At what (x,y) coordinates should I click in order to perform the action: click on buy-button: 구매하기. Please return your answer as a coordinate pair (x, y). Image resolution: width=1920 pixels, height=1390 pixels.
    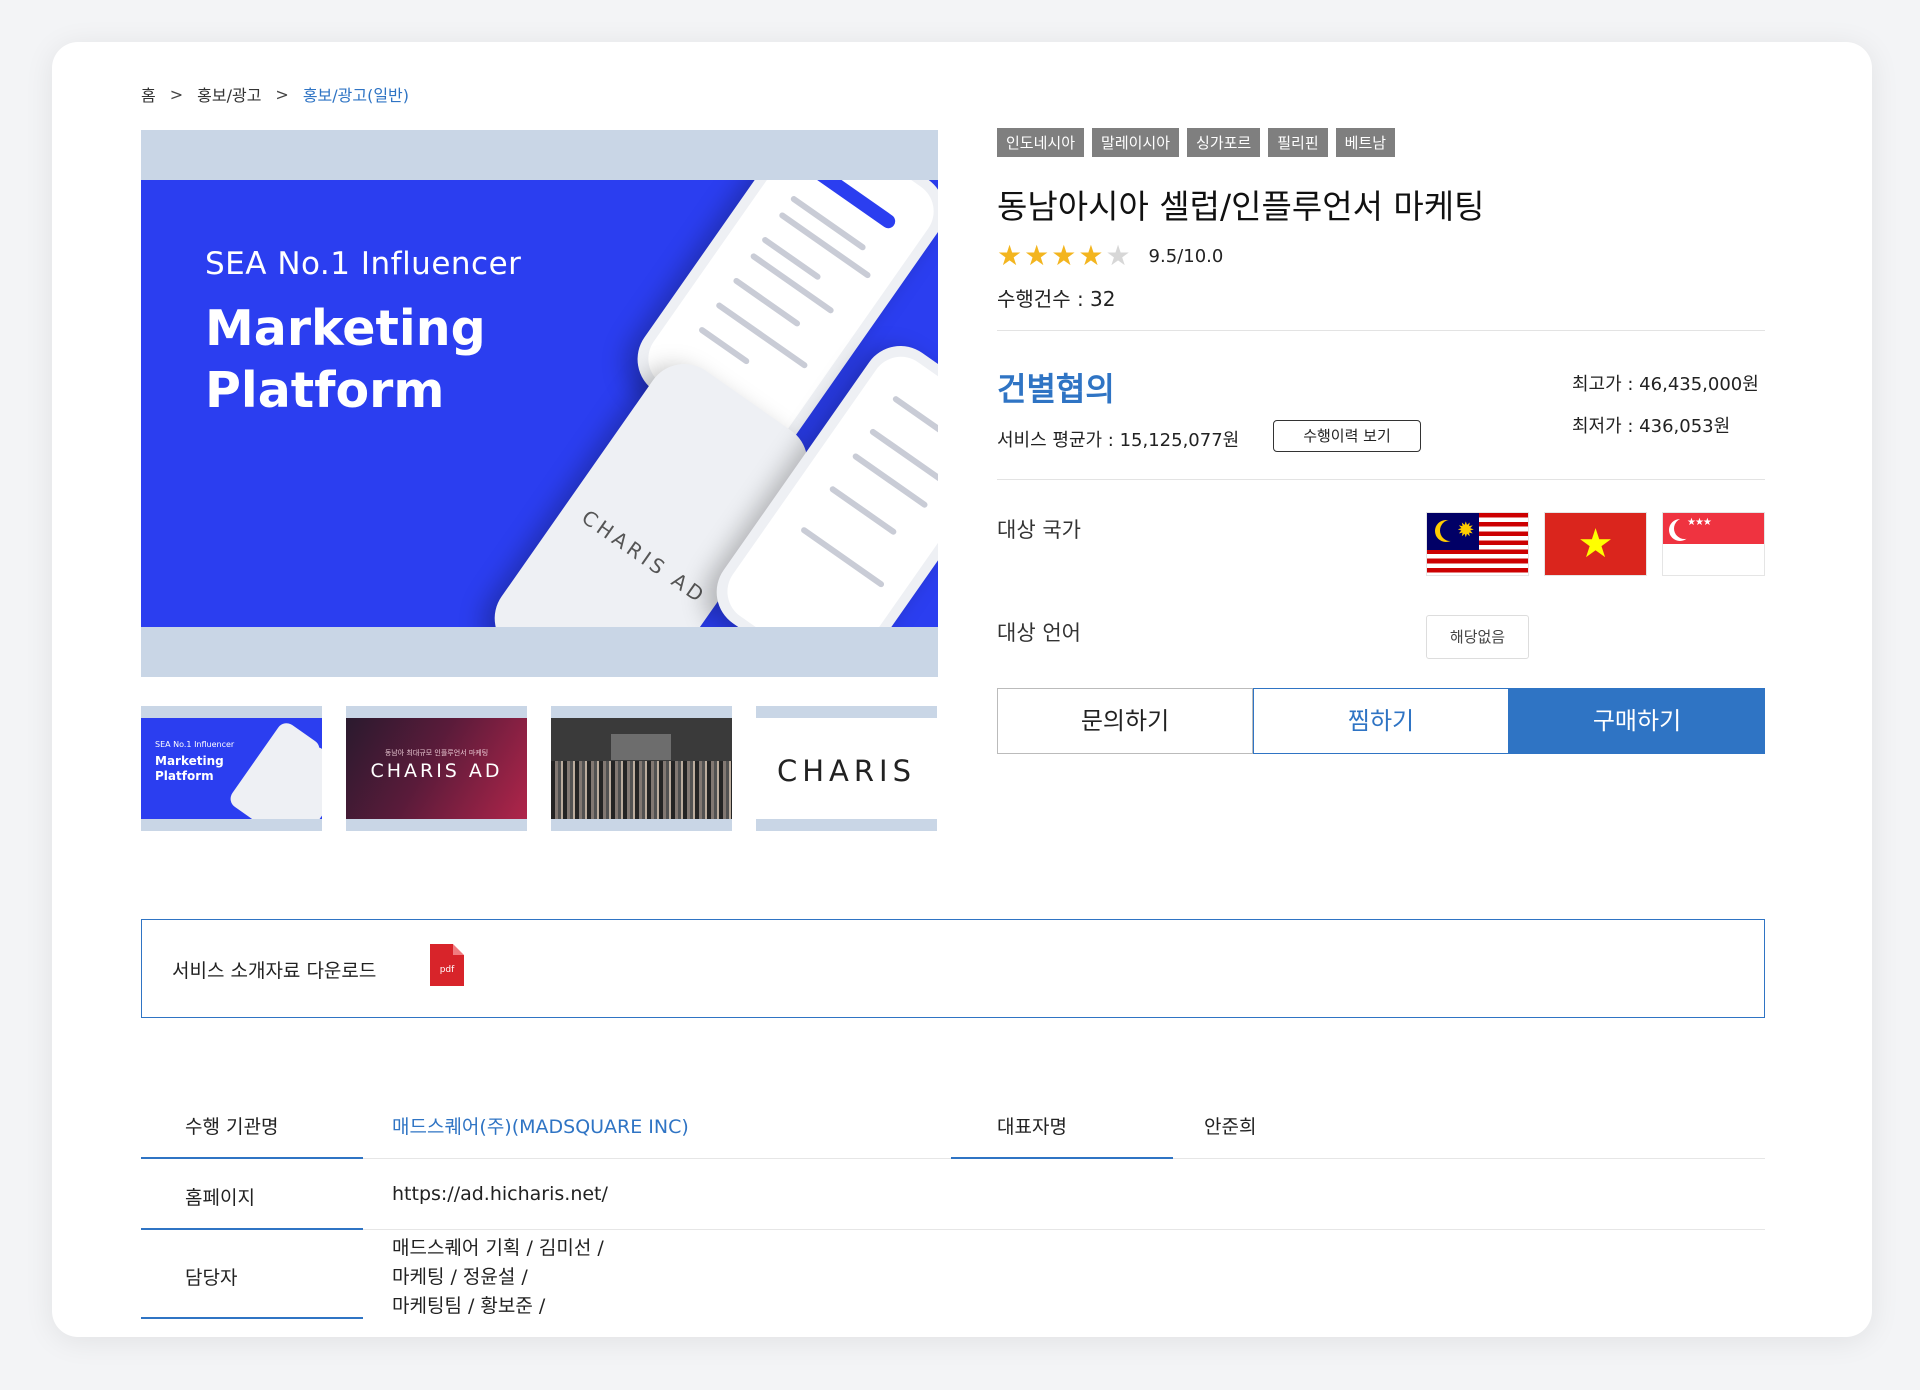
    Looking at the image, I should click on (1637, 721).